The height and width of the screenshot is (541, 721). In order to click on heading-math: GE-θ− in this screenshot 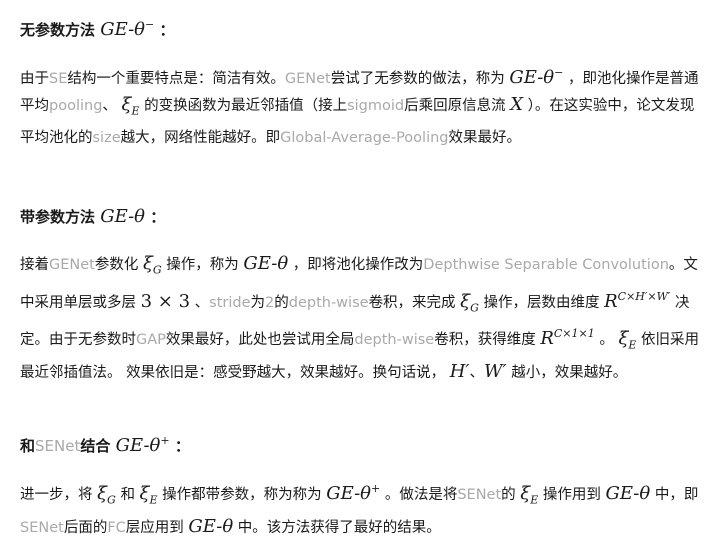, I will do `click(127, 29)`.